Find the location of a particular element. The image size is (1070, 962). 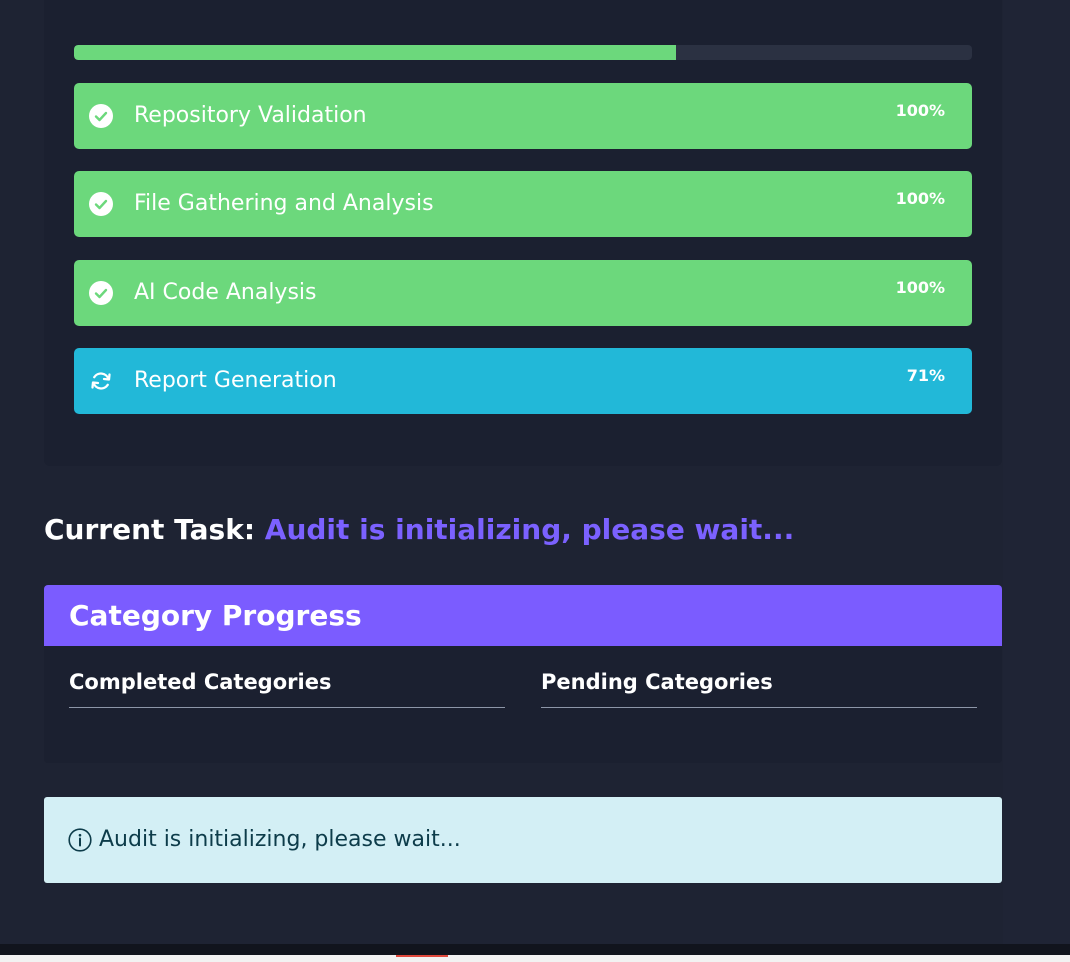

step-ai-code-analysis: AI Code Analysis 100% is located at coordinates (523, 293).